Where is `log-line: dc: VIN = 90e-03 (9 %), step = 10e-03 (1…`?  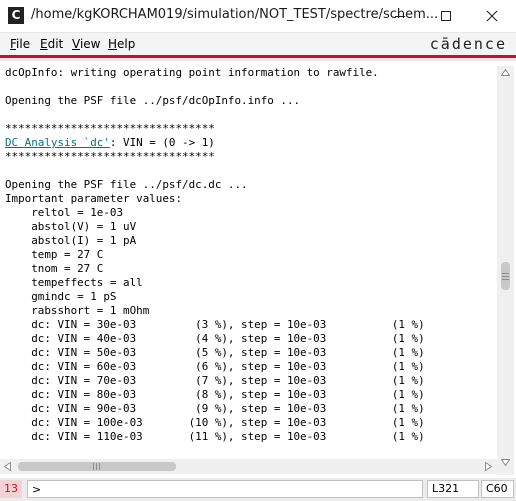
log-line: dc: VIN = 90e-03 (9 %), step = 10e-03 (1… is located at coordinates (215, 408).